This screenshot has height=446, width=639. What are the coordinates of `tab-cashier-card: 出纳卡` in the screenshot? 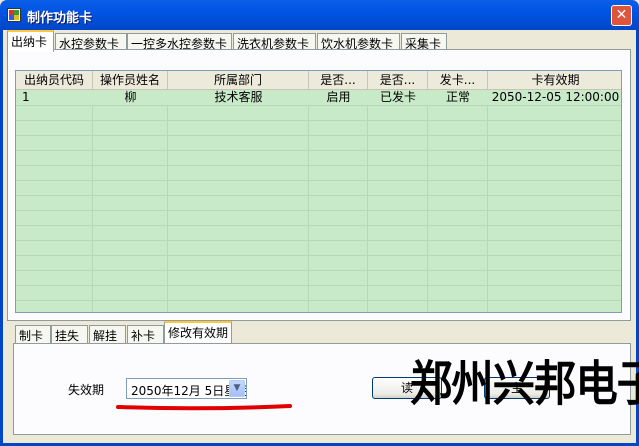 It's located at (30, 41).